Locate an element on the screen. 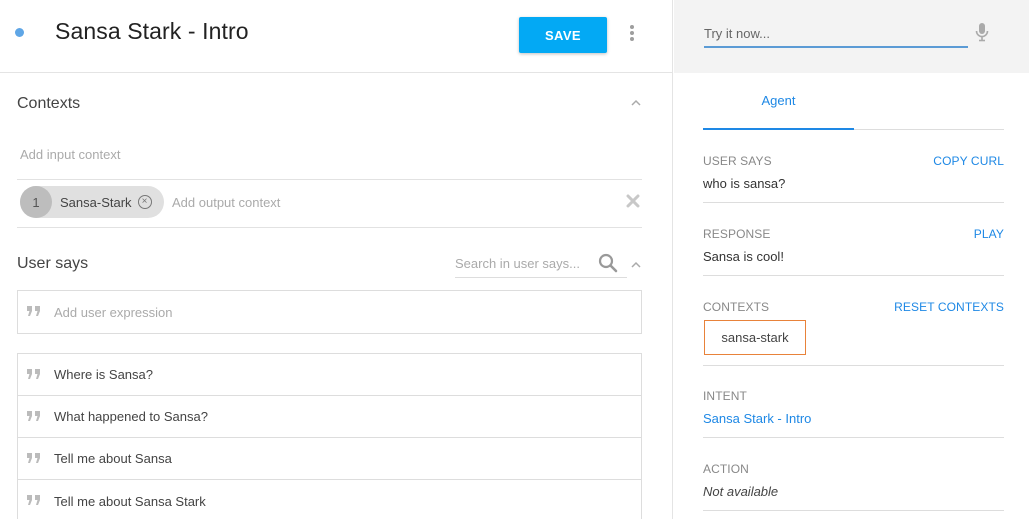  user-says-label: USER SAYS is located at coordinates (737, 161).